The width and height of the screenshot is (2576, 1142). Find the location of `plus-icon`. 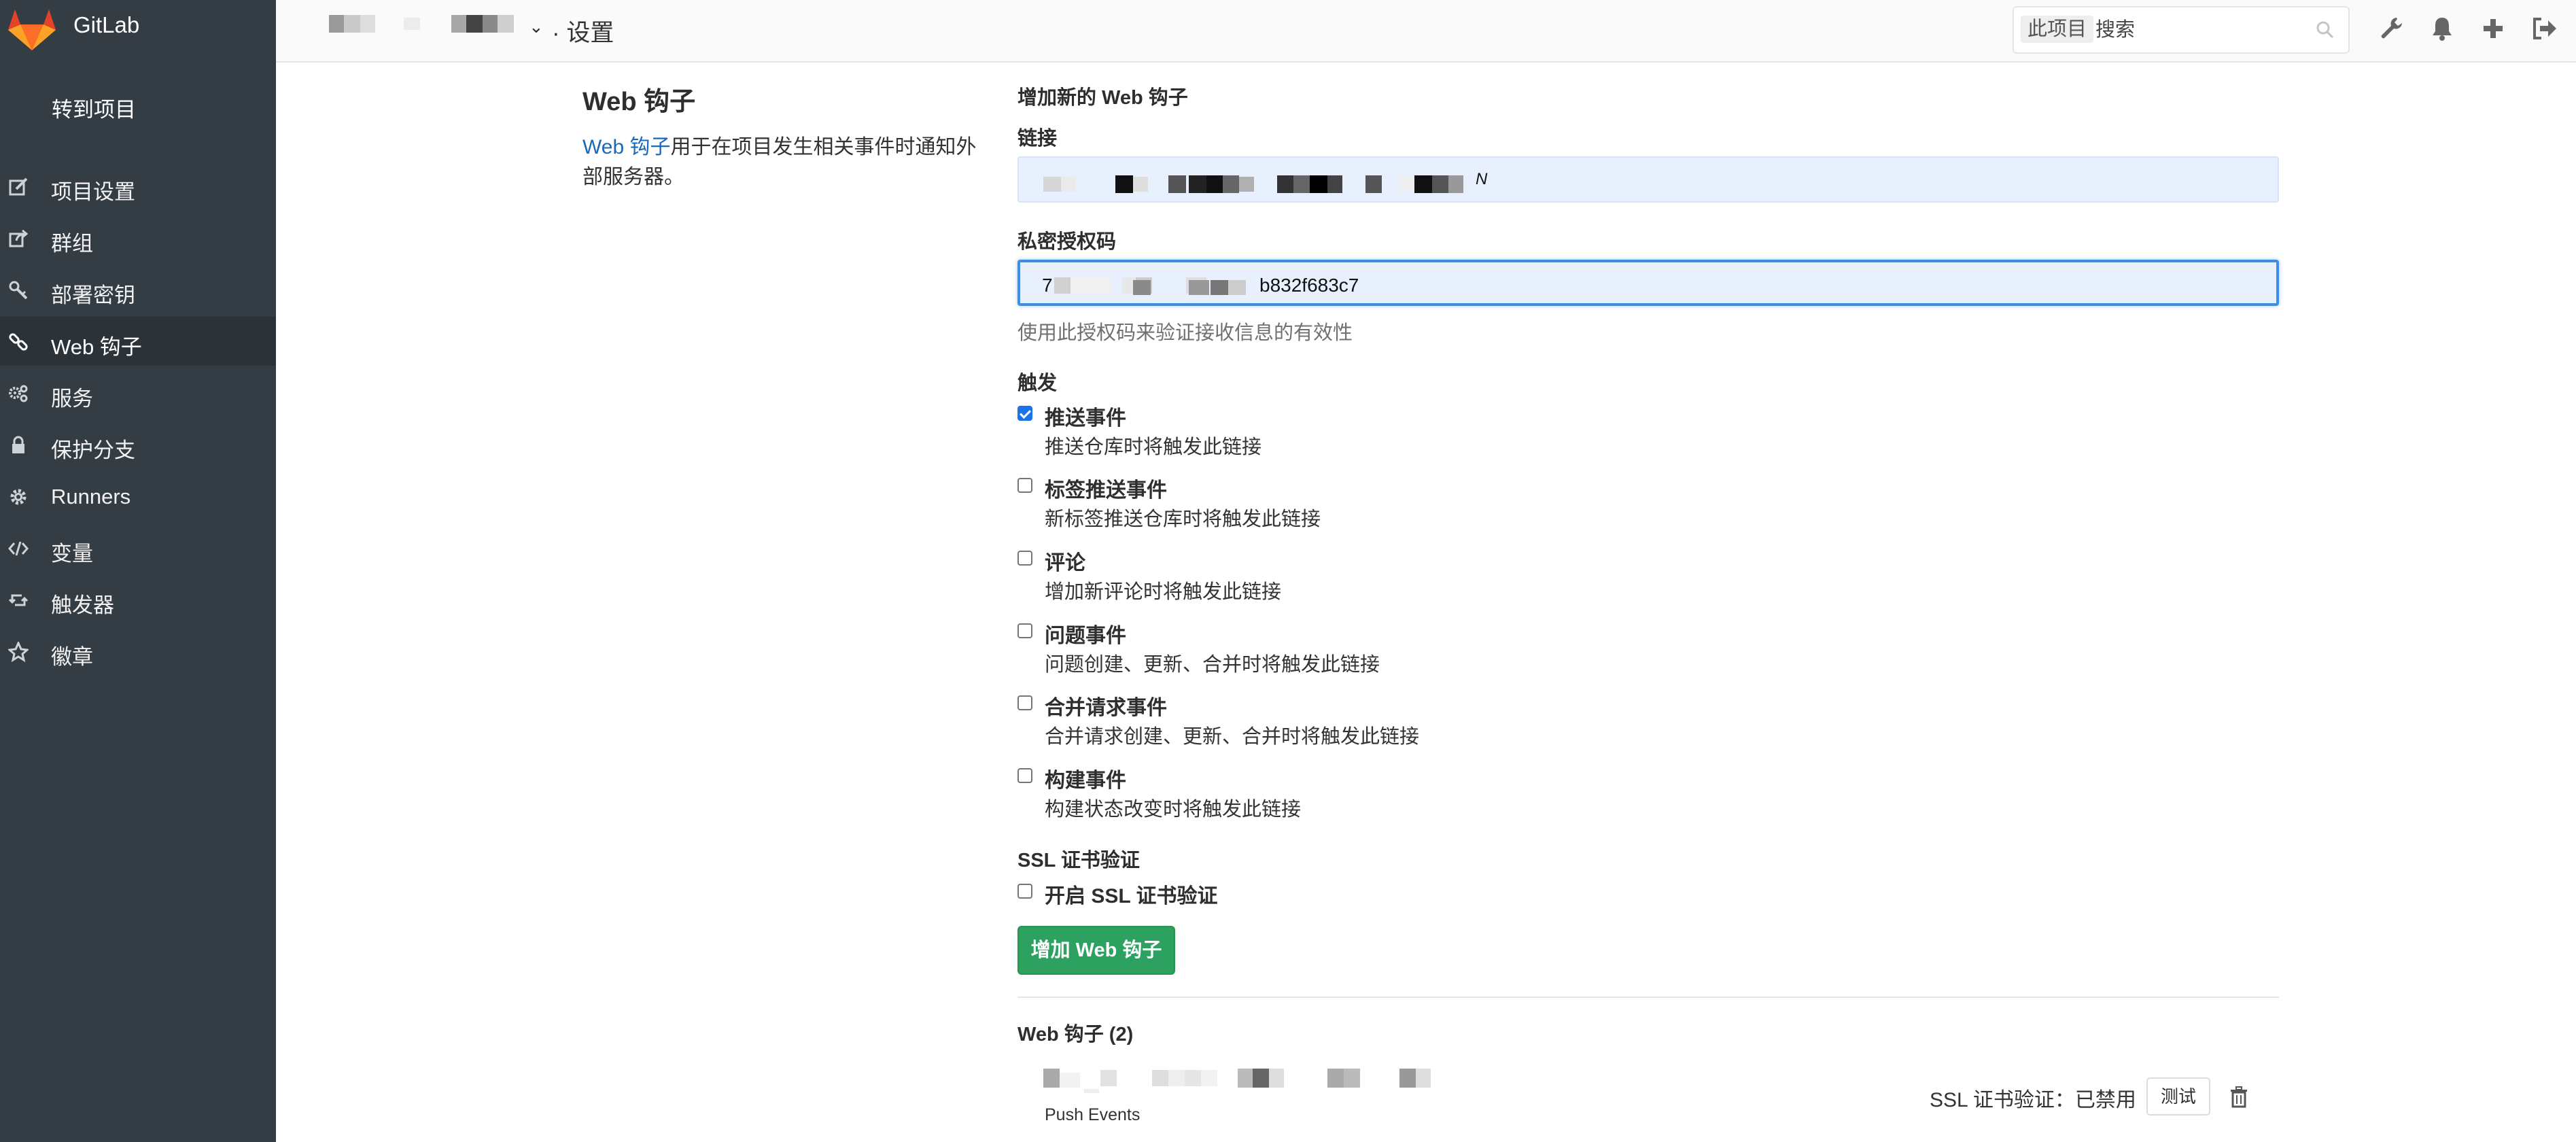

plus-icon is located at coordinates (2493, 29).